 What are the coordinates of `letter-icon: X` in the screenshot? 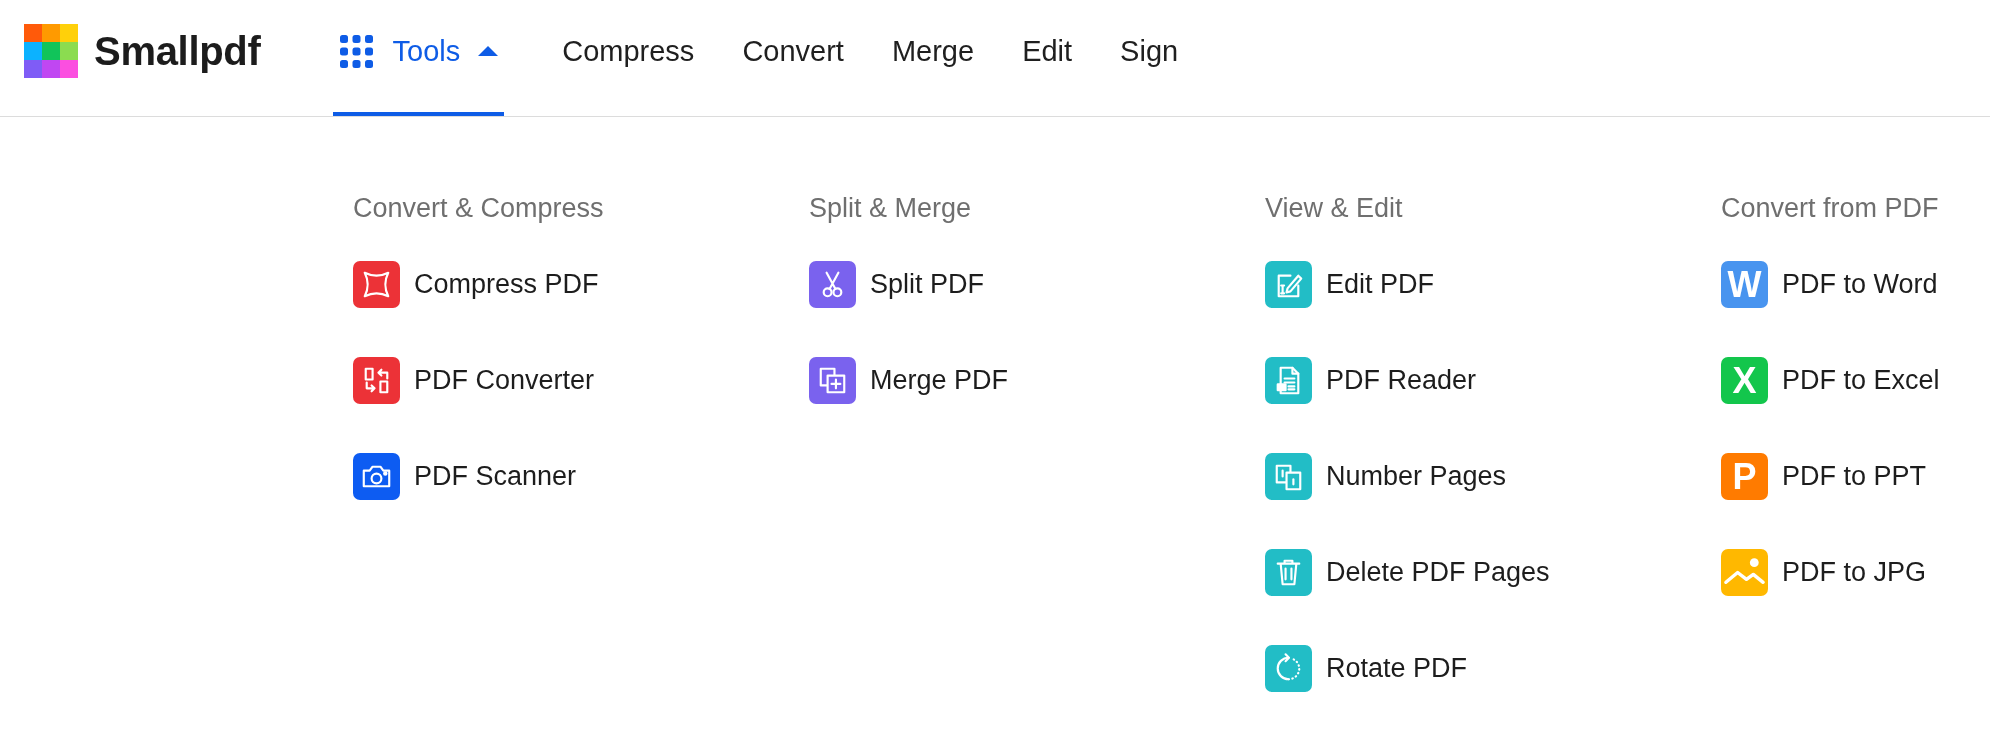 It's located at (1744, 380).